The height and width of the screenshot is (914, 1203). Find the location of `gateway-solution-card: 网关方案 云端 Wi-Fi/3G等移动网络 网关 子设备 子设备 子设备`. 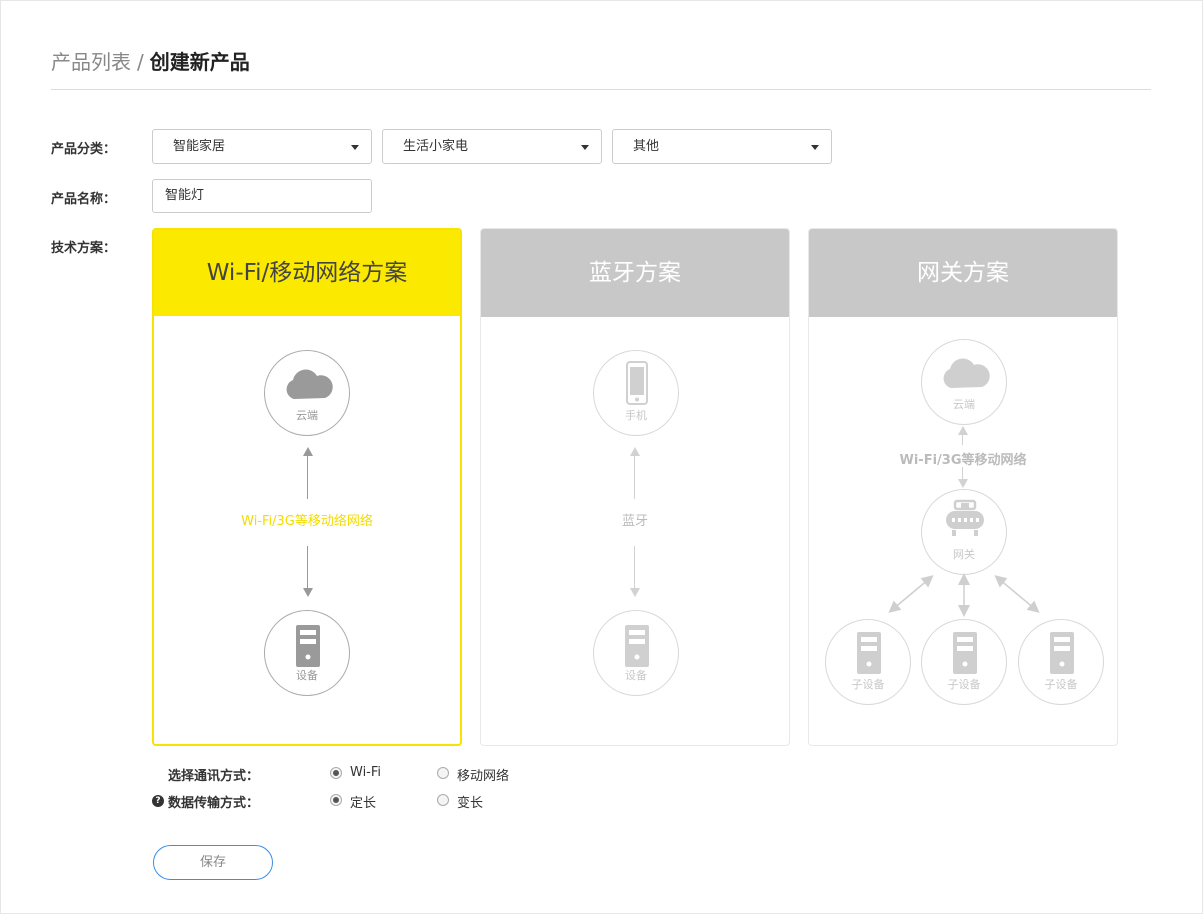

gateway-solution-card: 网关方案 云端 Wi-Fi/3G等移动网络 网关 子设备 子设备 子设备 is located at coordinates (963, 487).